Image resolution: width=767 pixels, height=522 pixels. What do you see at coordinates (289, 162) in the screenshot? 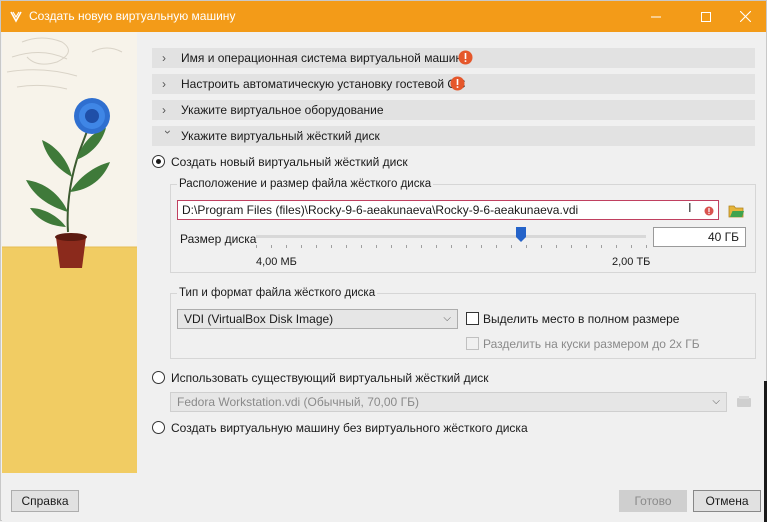
I see `create-new-disk-label: Создать новый виртуальный жёсткий диск` at bounding box center [289, 162].